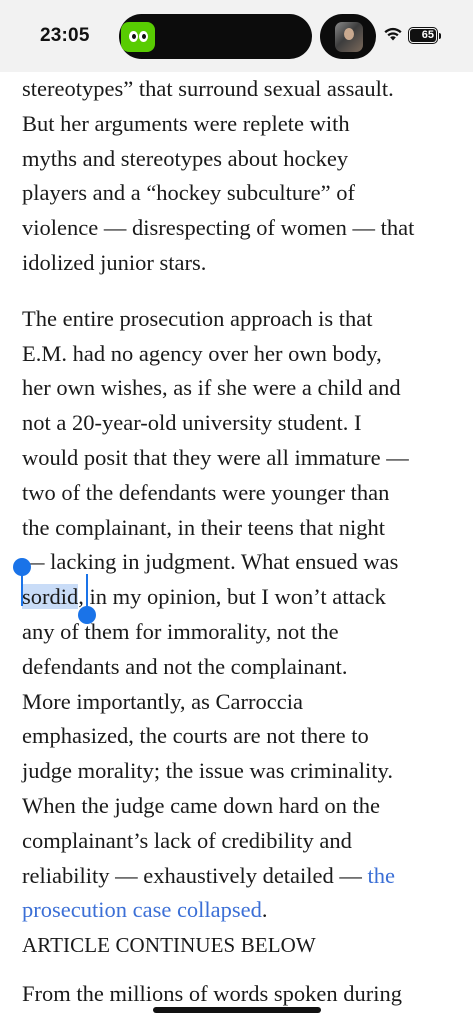 Image resolution: width=473 pixels, height=1024 pixels. I want to click on status-time: 23:05, so click(65, 35).